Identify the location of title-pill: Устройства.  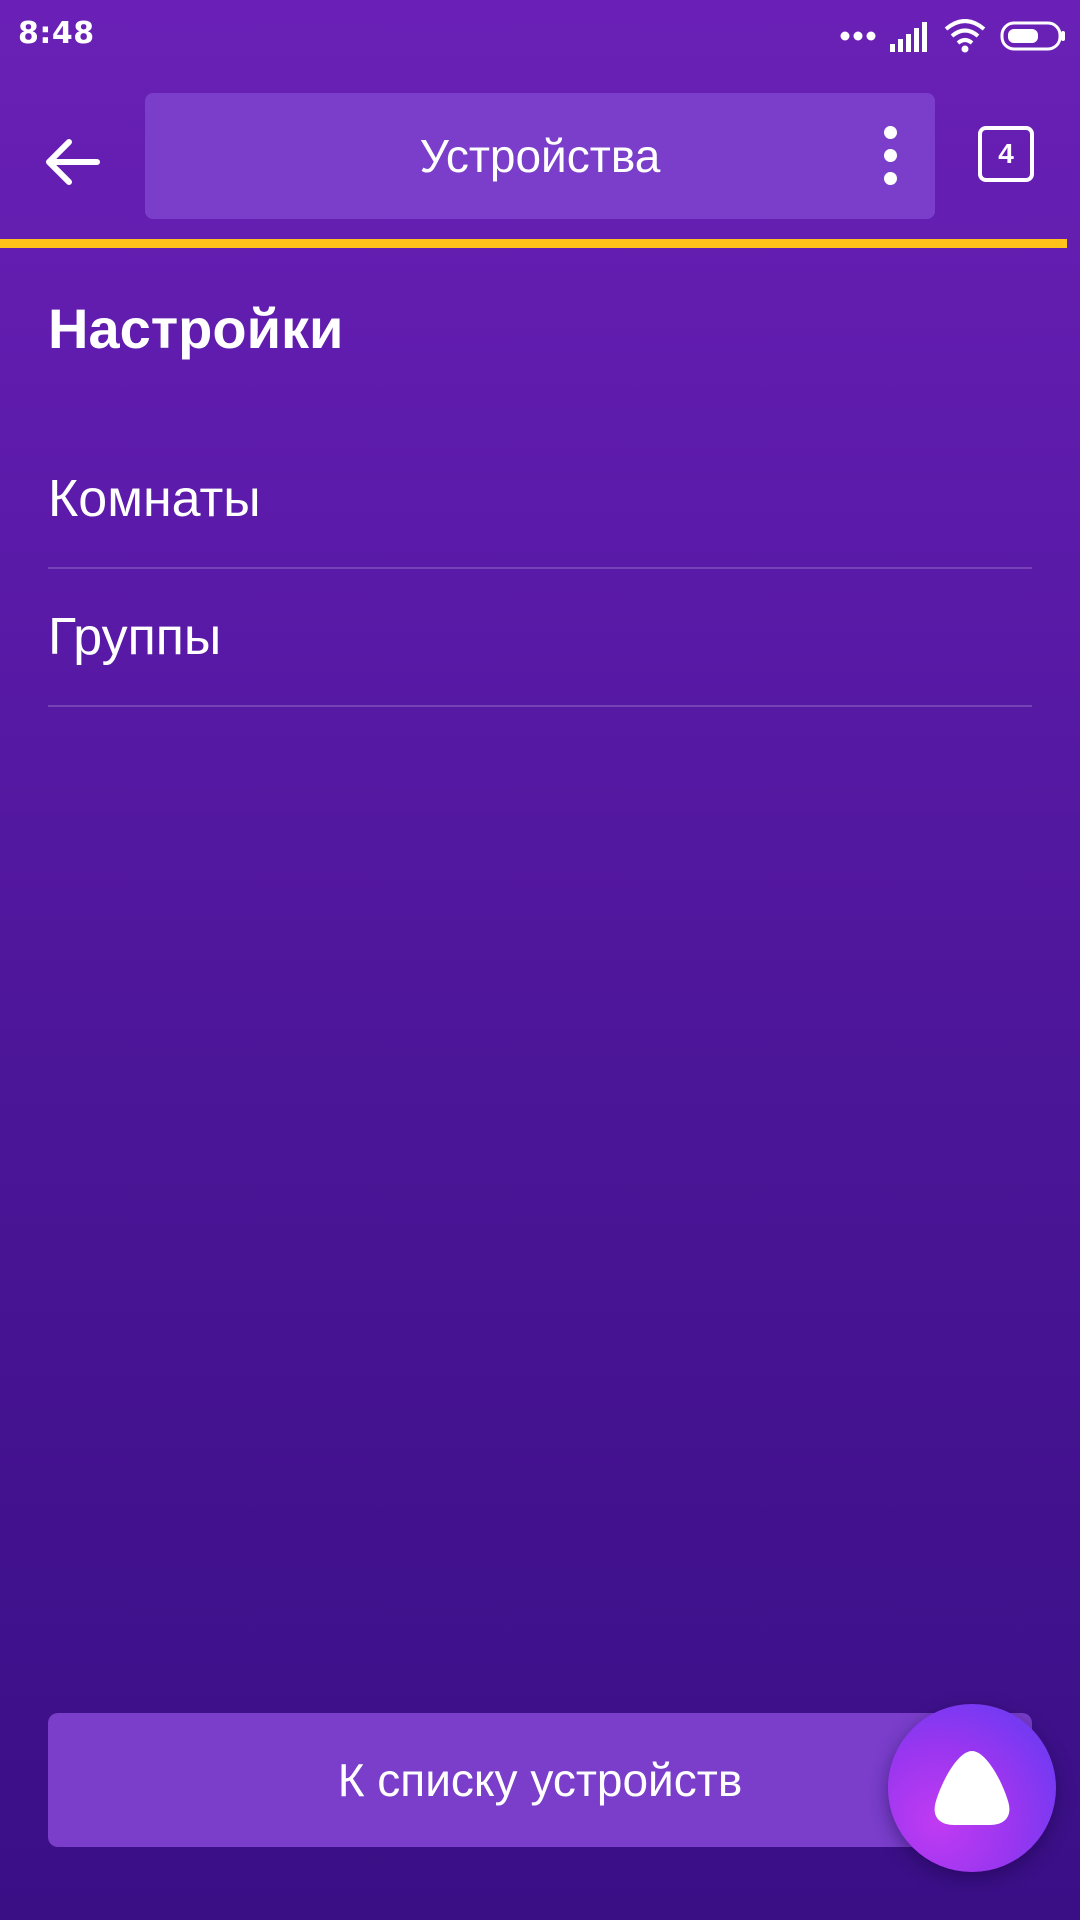
(540, 156).